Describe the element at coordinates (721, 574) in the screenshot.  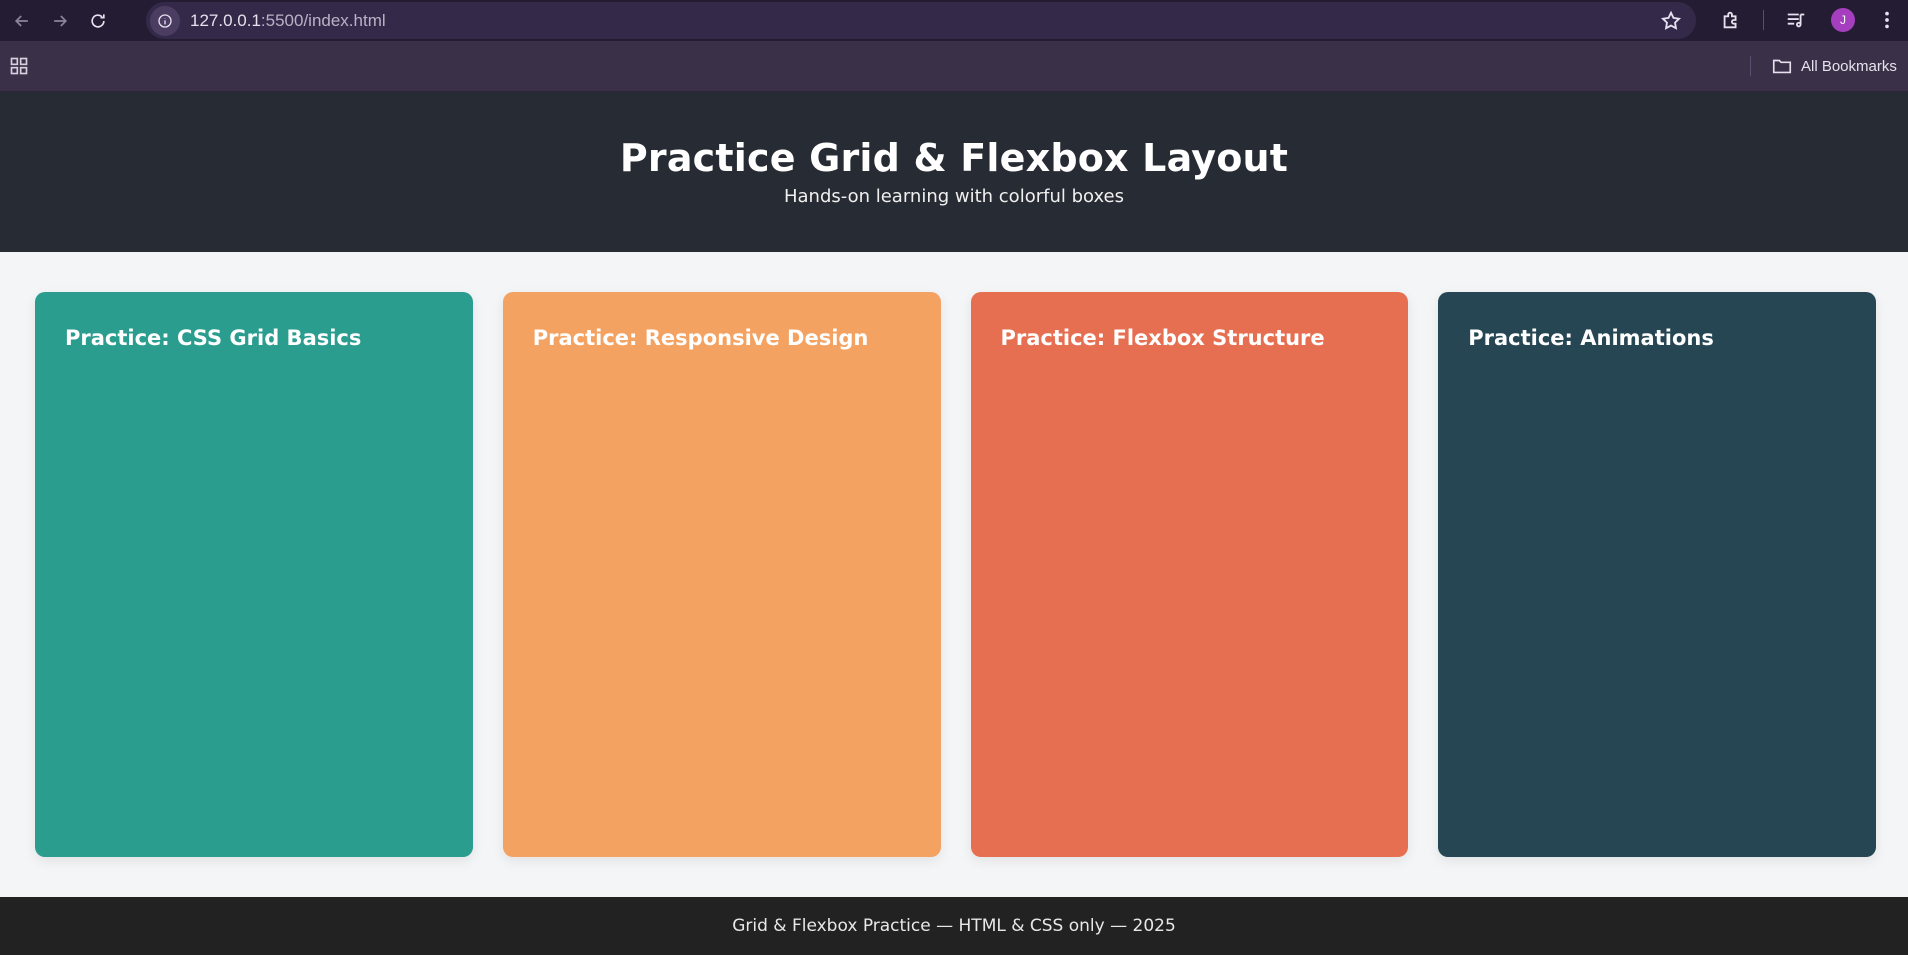
I see `card-responsive-design: Practice: Responsive Design` at that location.